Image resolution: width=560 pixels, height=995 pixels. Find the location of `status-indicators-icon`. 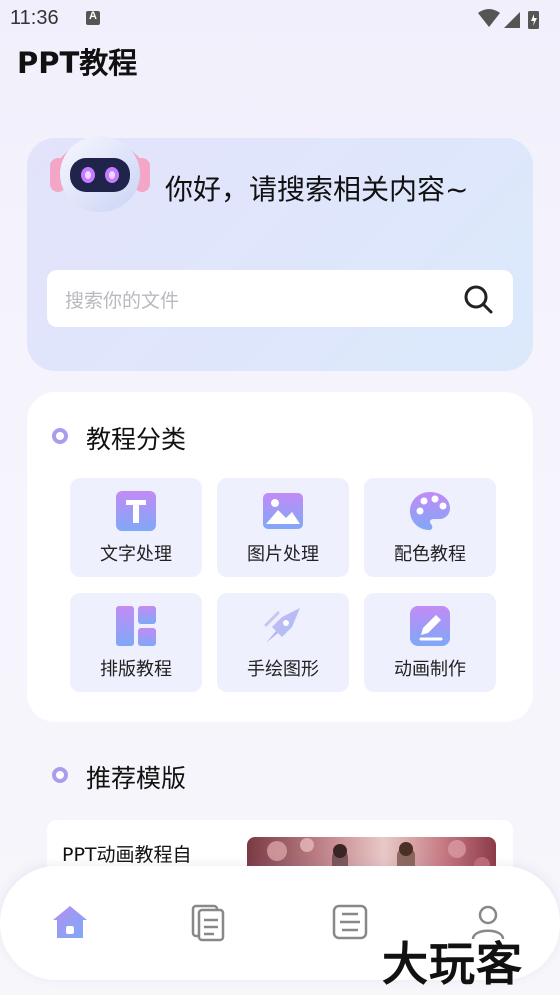

status-indicators-icon is located at coordinates (508, 19).